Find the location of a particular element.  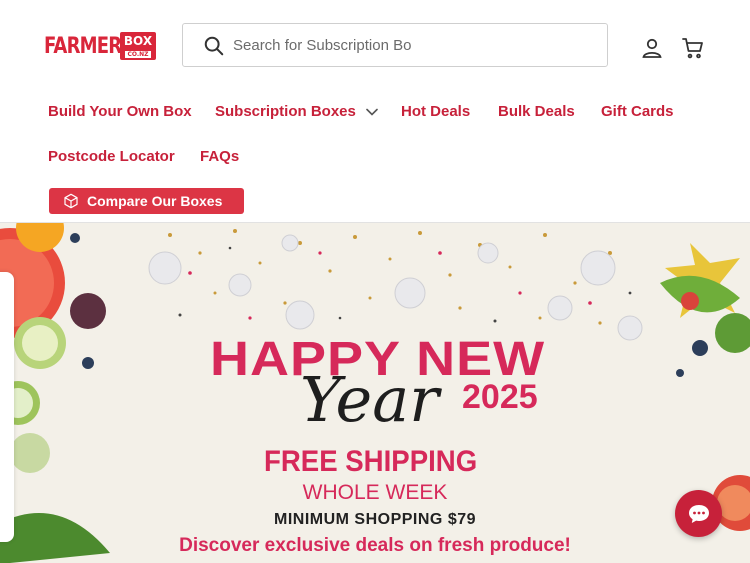

nav-item-hot-deals: Hot Deals is located at coordinates (435, 111).